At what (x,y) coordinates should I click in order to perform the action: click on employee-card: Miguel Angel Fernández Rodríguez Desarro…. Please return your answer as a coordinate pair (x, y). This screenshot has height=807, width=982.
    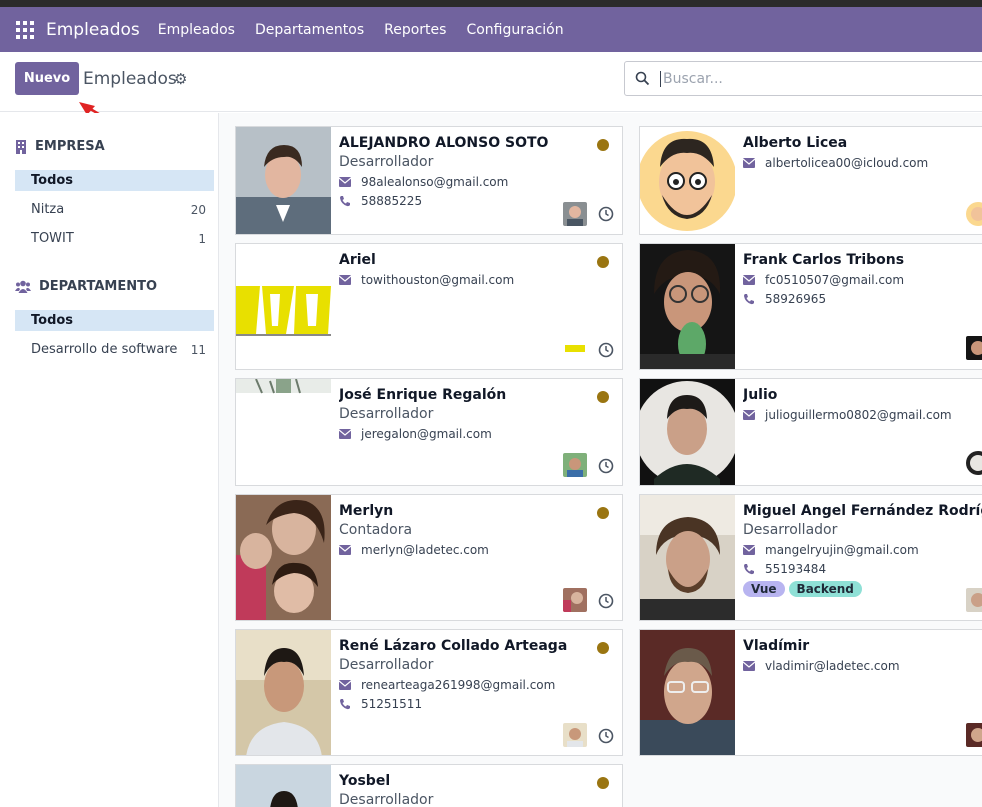
    Looking at the image, I should click on (810, 557).